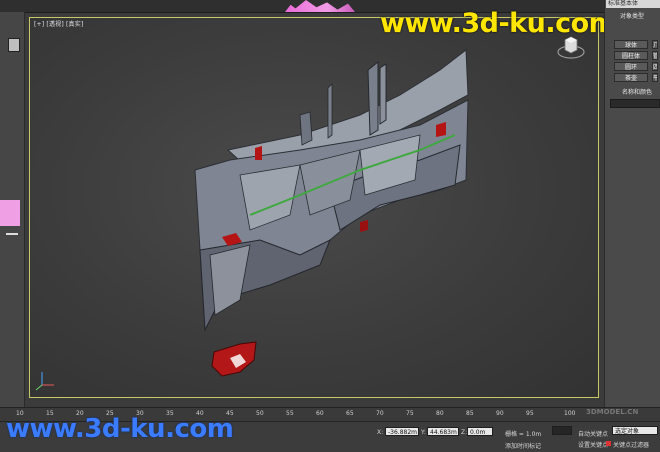 This screenshot has height=452, width=660. What do you see at coordinates (633, 4) in the screenshot?
I see `primitive-type-dropdown: 标准基本体` at bounding box center [633, 4].